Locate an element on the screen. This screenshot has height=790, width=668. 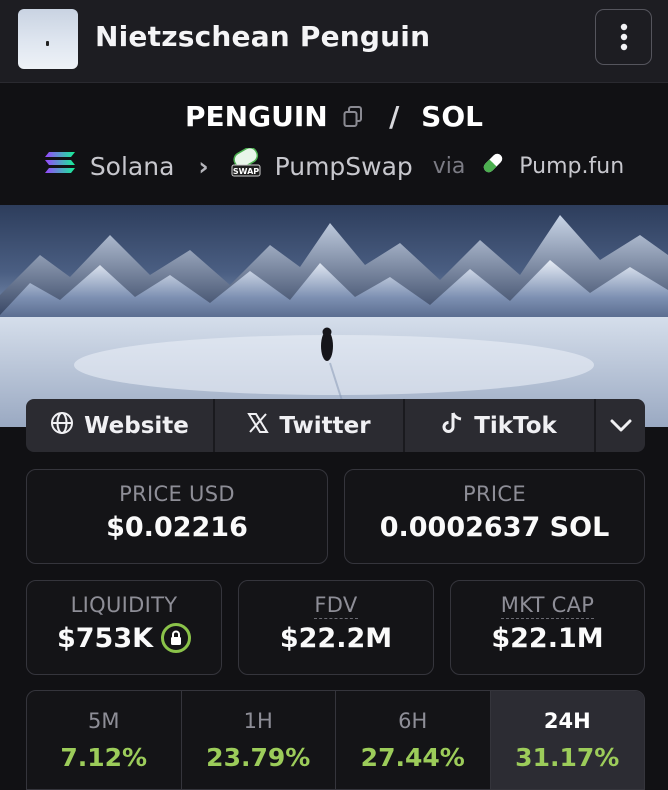
mkt-cap-card: MKT CAP $22.1M is located at coordinates (547, 627).